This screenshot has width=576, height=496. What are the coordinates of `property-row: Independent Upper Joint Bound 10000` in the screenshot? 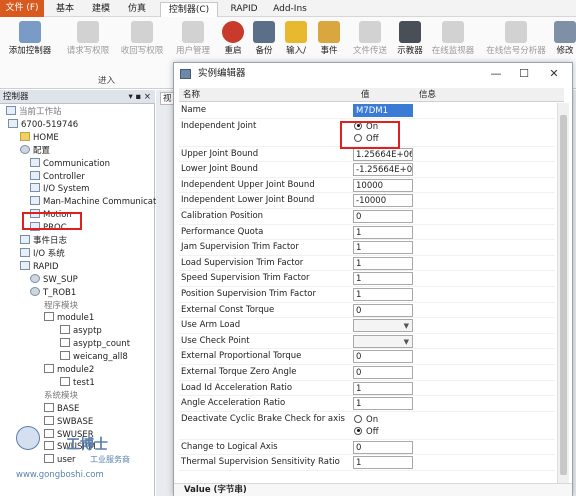 It's located at (367, 186).